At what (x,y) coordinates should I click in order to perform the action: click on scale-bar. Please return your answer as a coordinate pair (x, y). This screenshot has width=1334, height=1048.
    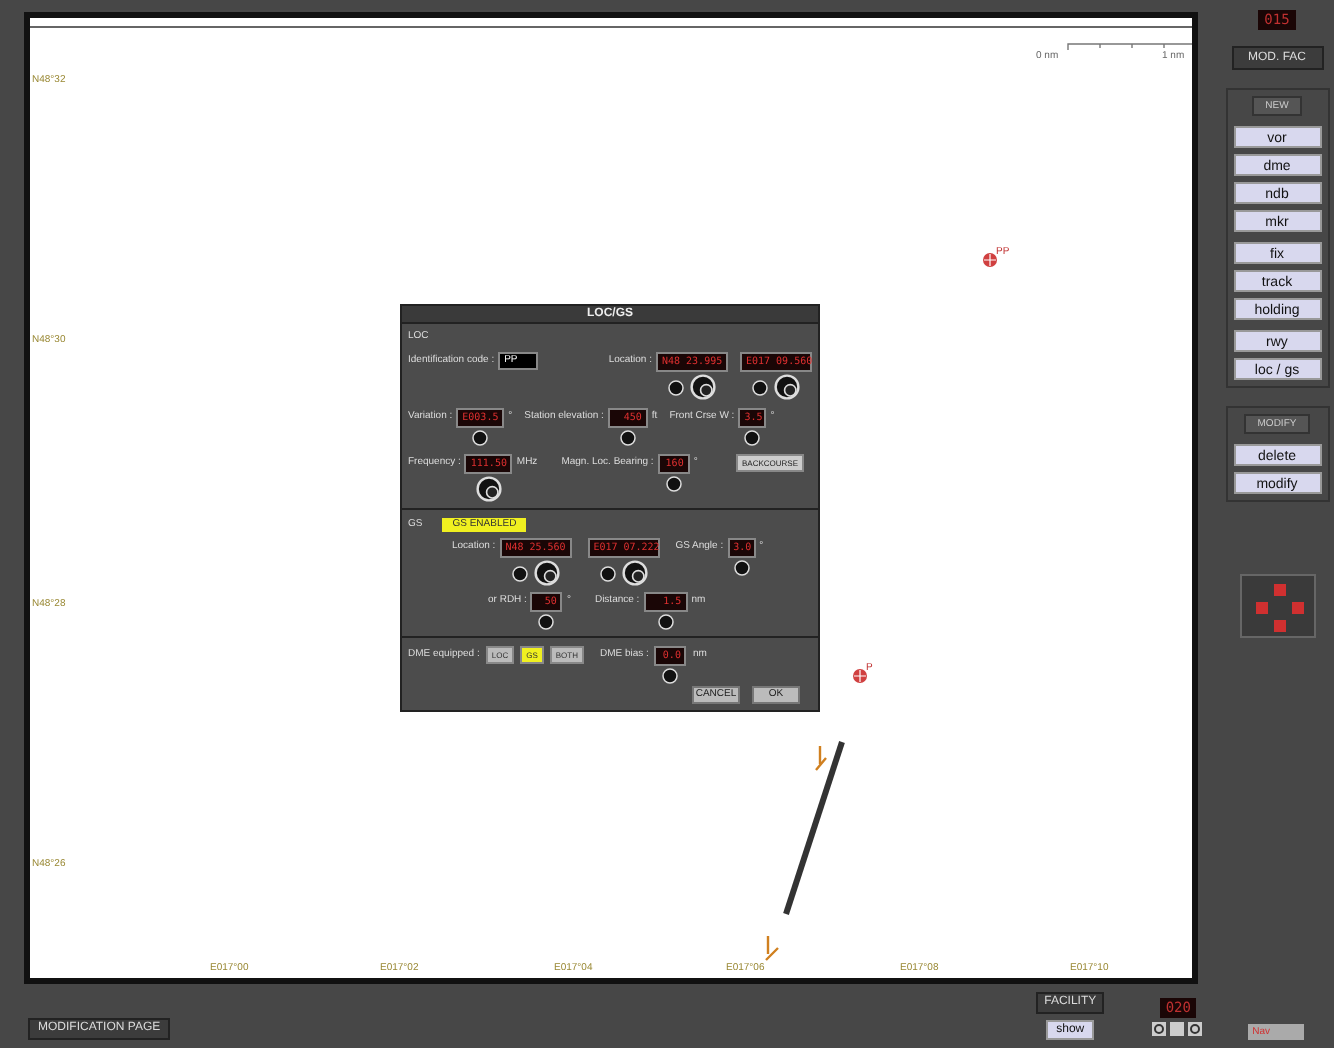
    Looking at the image, I should click on (1129, 47).